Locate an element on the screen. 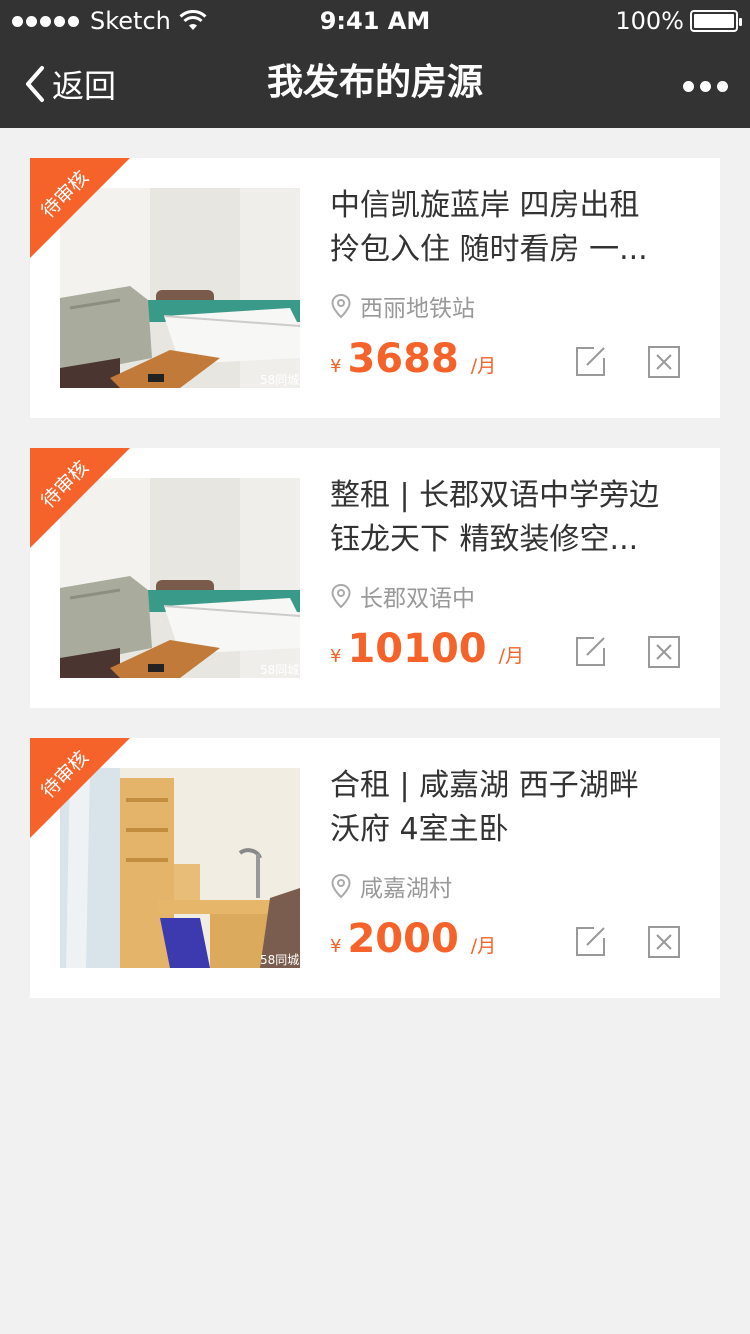 The image size is (750, 1334). listing-price: ¥ 3688 /月 is located at coordinates (413, 362).